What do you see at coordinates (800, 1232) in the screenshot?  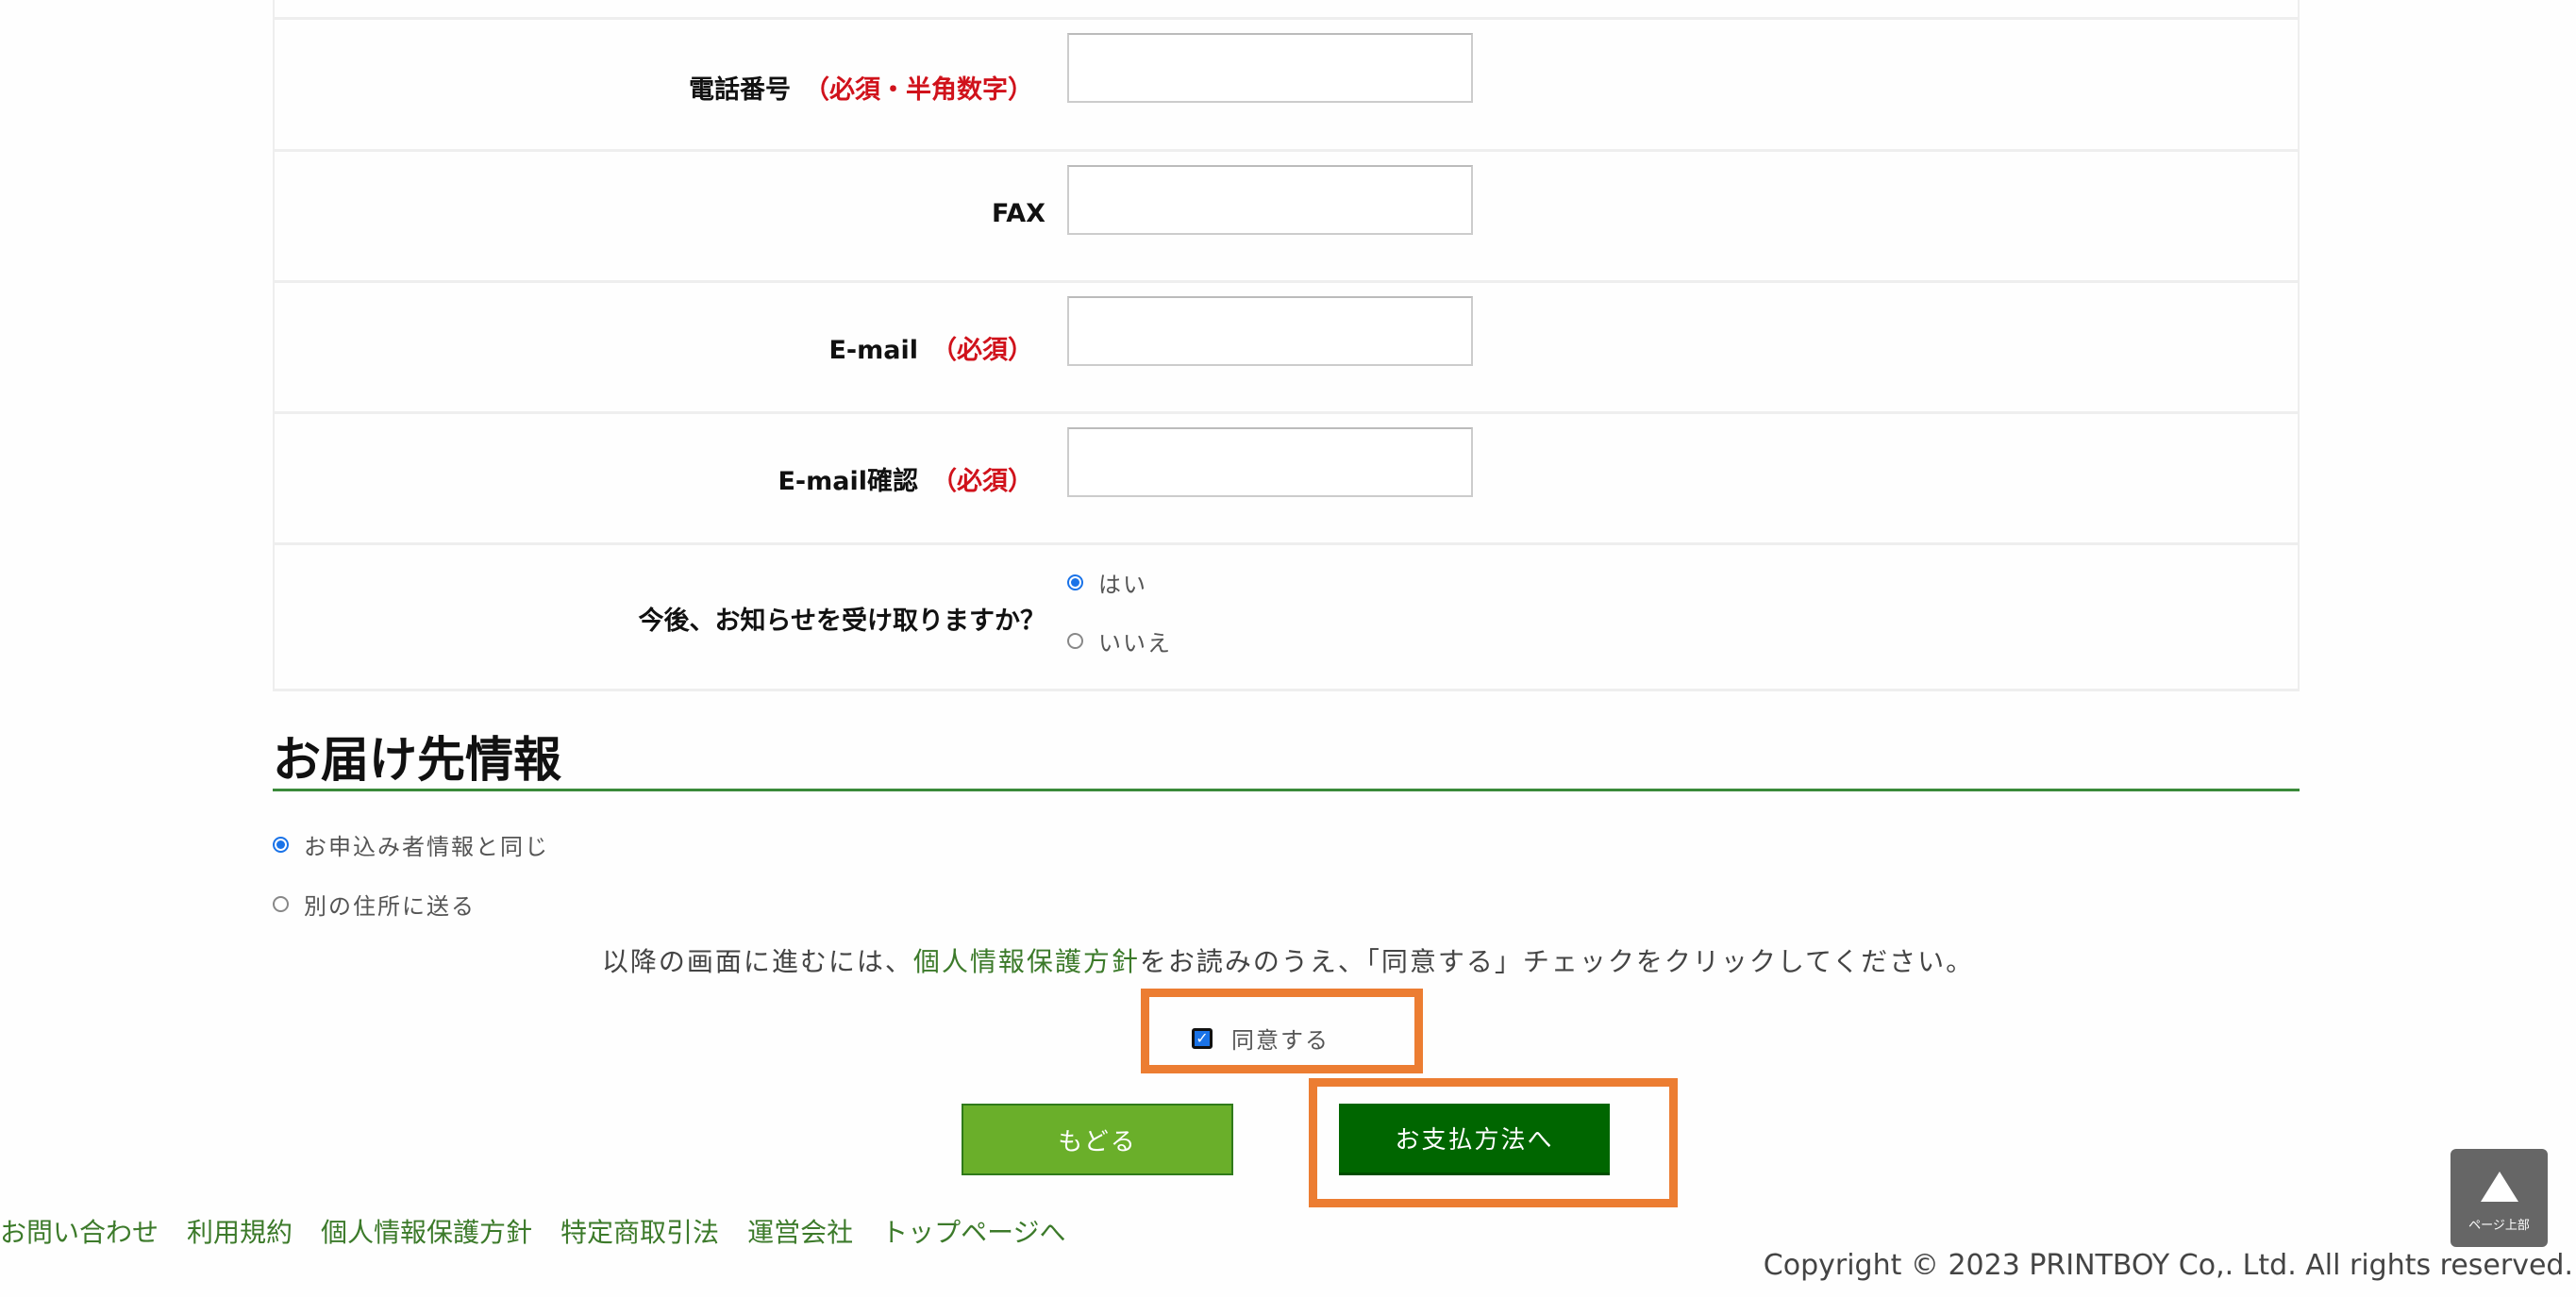 I see `footer-link-company: 運営会社` at bounding box center [800, 1232].